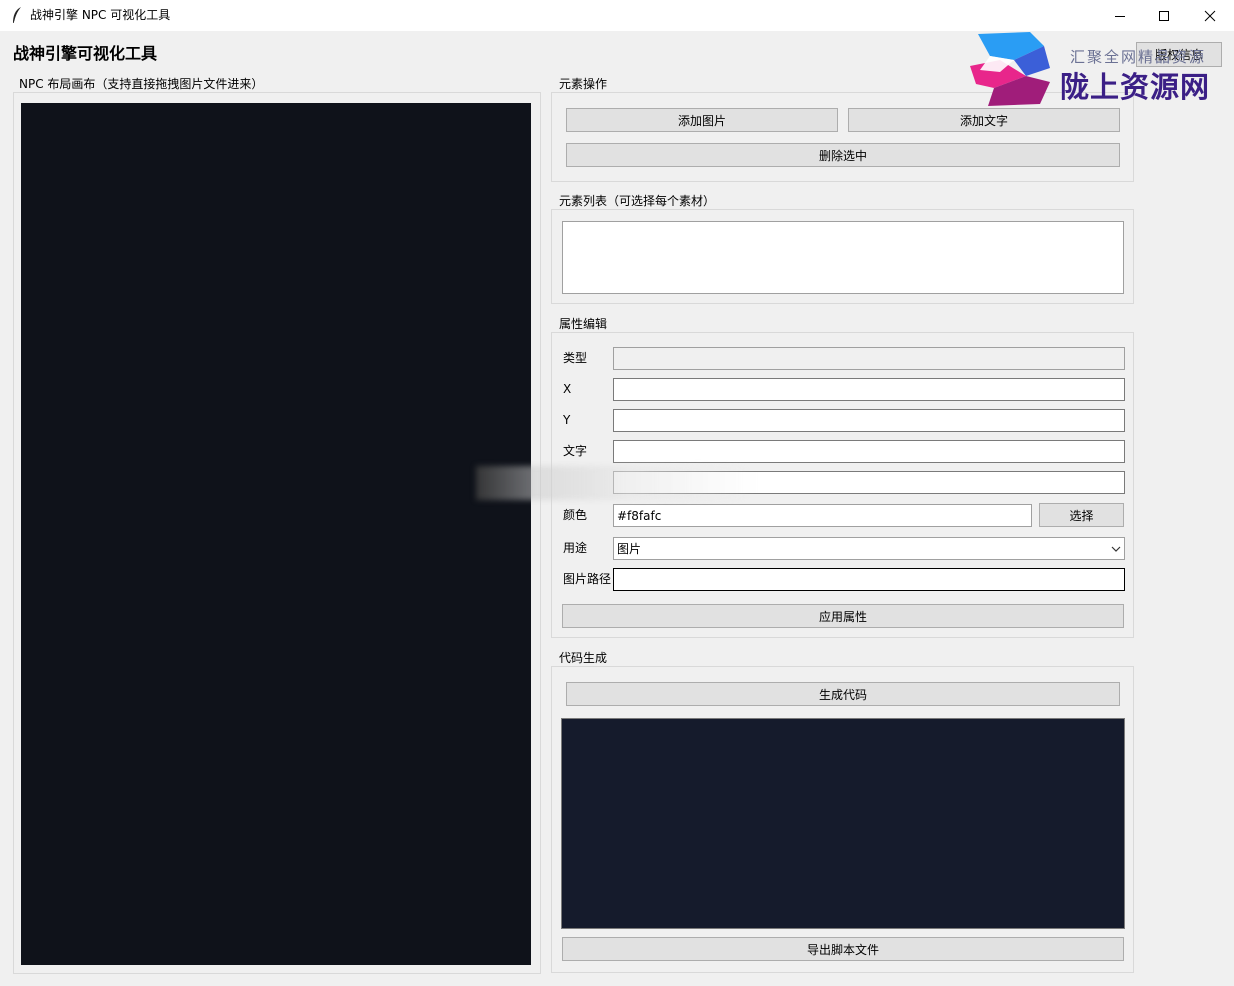 Image resolution: width=1234 pixels, height=986 pixels. I want to click on codegen-label: 代码生成, so click(583, 658).